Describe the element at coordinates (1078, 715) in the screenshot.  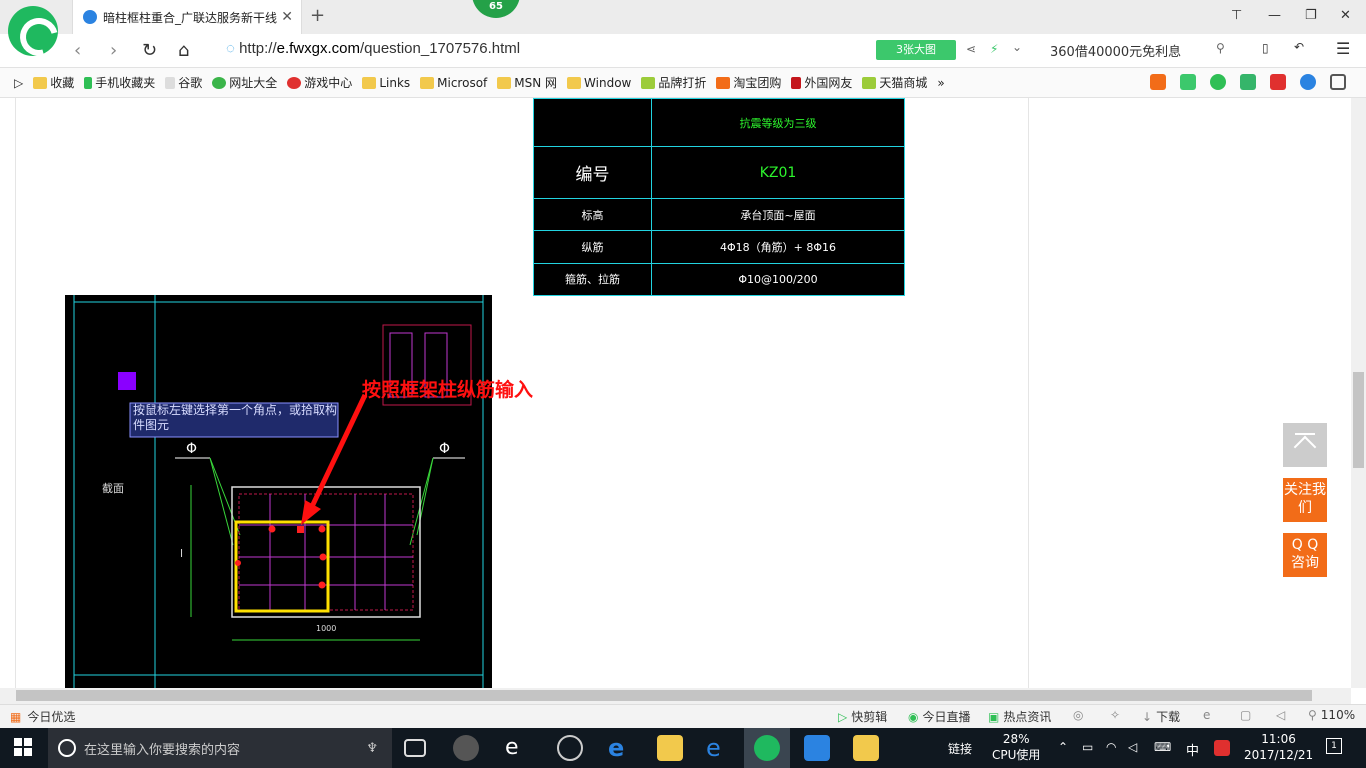
I see `speed-icon: ◎` at that location.